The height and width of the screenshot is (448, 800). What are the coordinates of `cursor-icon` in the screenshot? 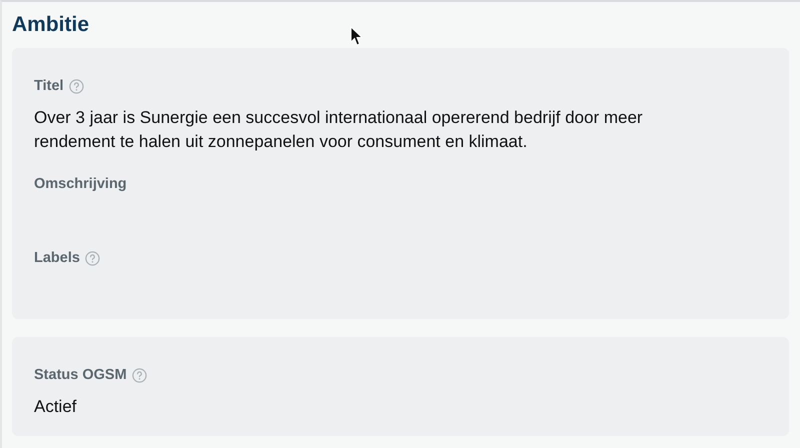 It's located at (357, 36).